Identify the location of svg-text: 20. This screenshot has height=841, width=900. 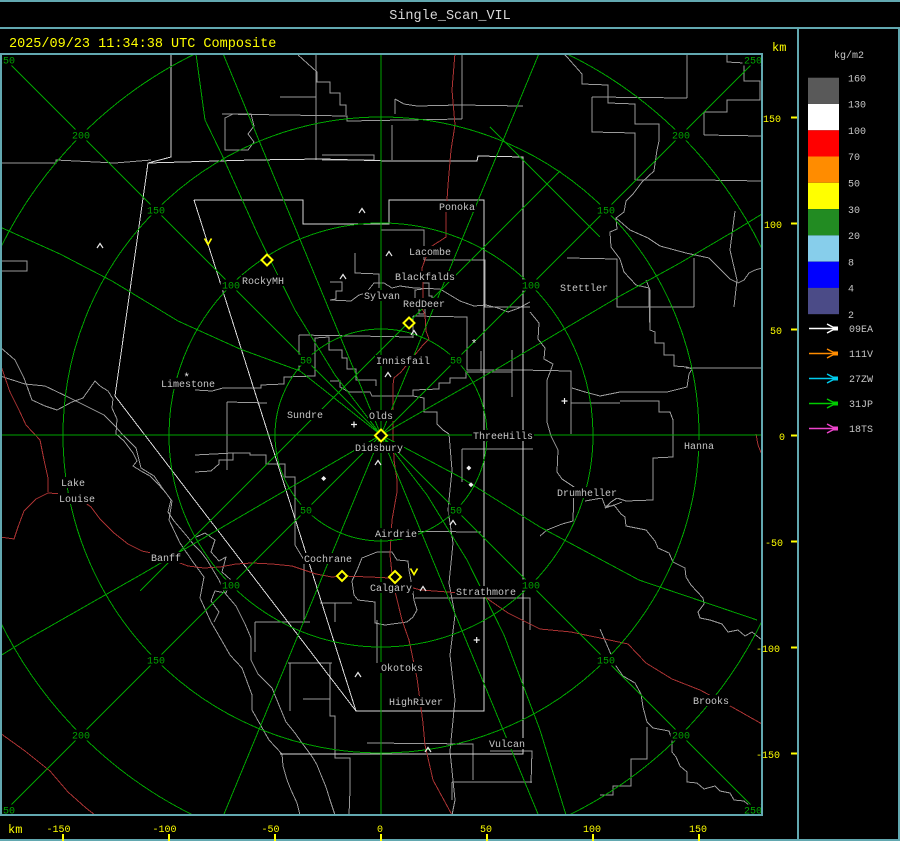
(854, 237).